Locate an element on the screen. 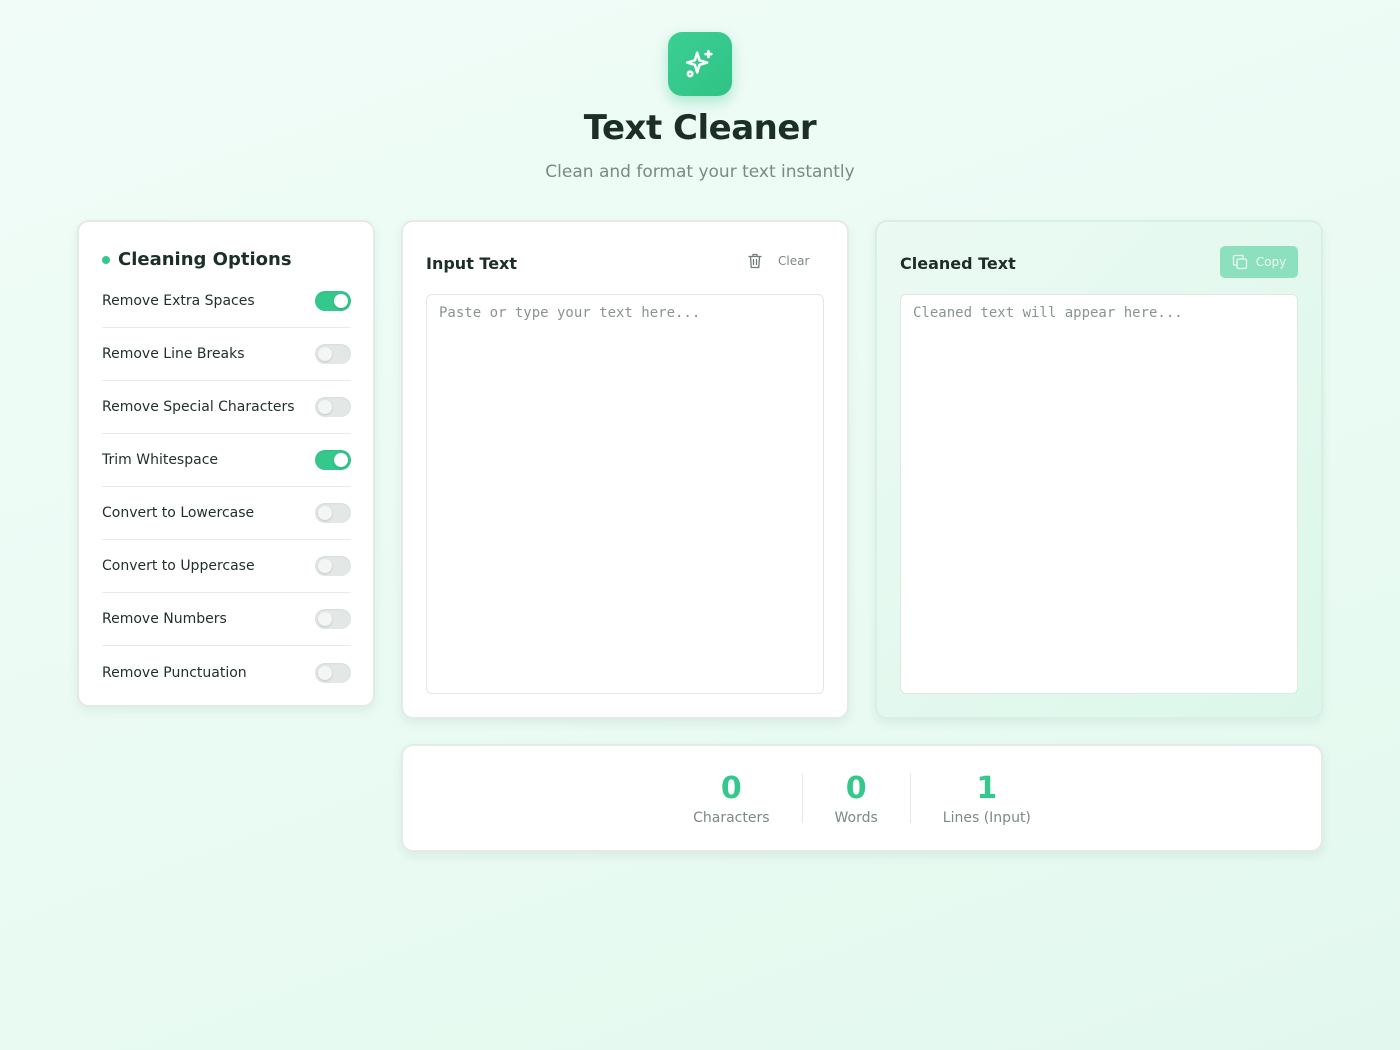 Image resolution: width=1400 pixels, height=1050 pixels. option-row: Convert to Lowercase is located at coordinates (226, 513).